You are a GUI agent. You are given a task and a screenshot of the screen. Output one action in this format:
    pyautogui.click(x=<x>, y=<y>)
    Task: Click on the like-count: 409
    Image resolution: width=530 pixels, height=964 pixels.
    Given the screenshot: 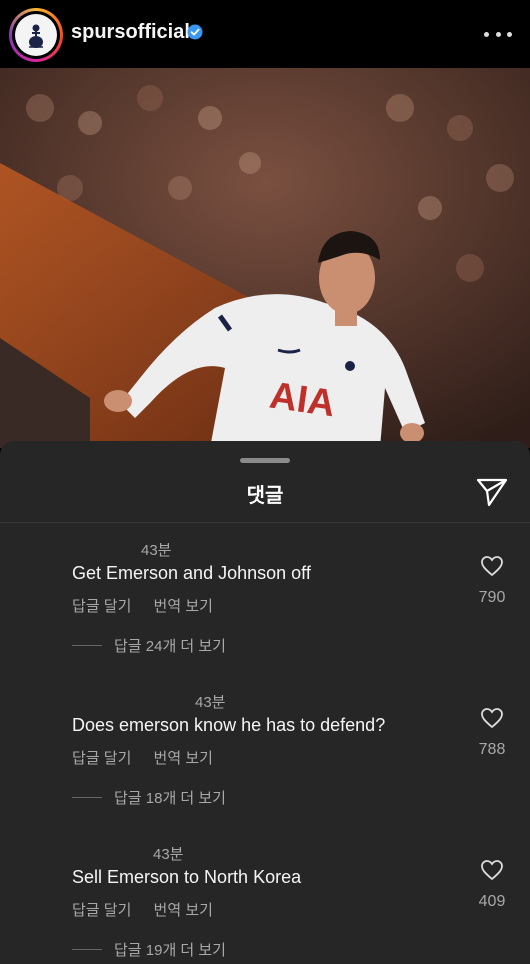 What is the action you would take?
    pyautogui.click(x=492, y=901)
    